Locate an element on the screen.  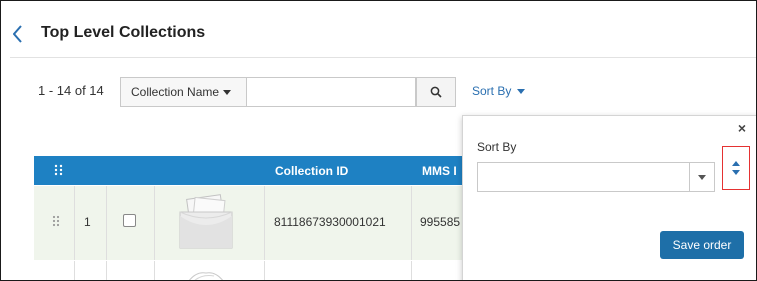
results-count: 1 - 14 of 14 is located at coordinates (71, 90).